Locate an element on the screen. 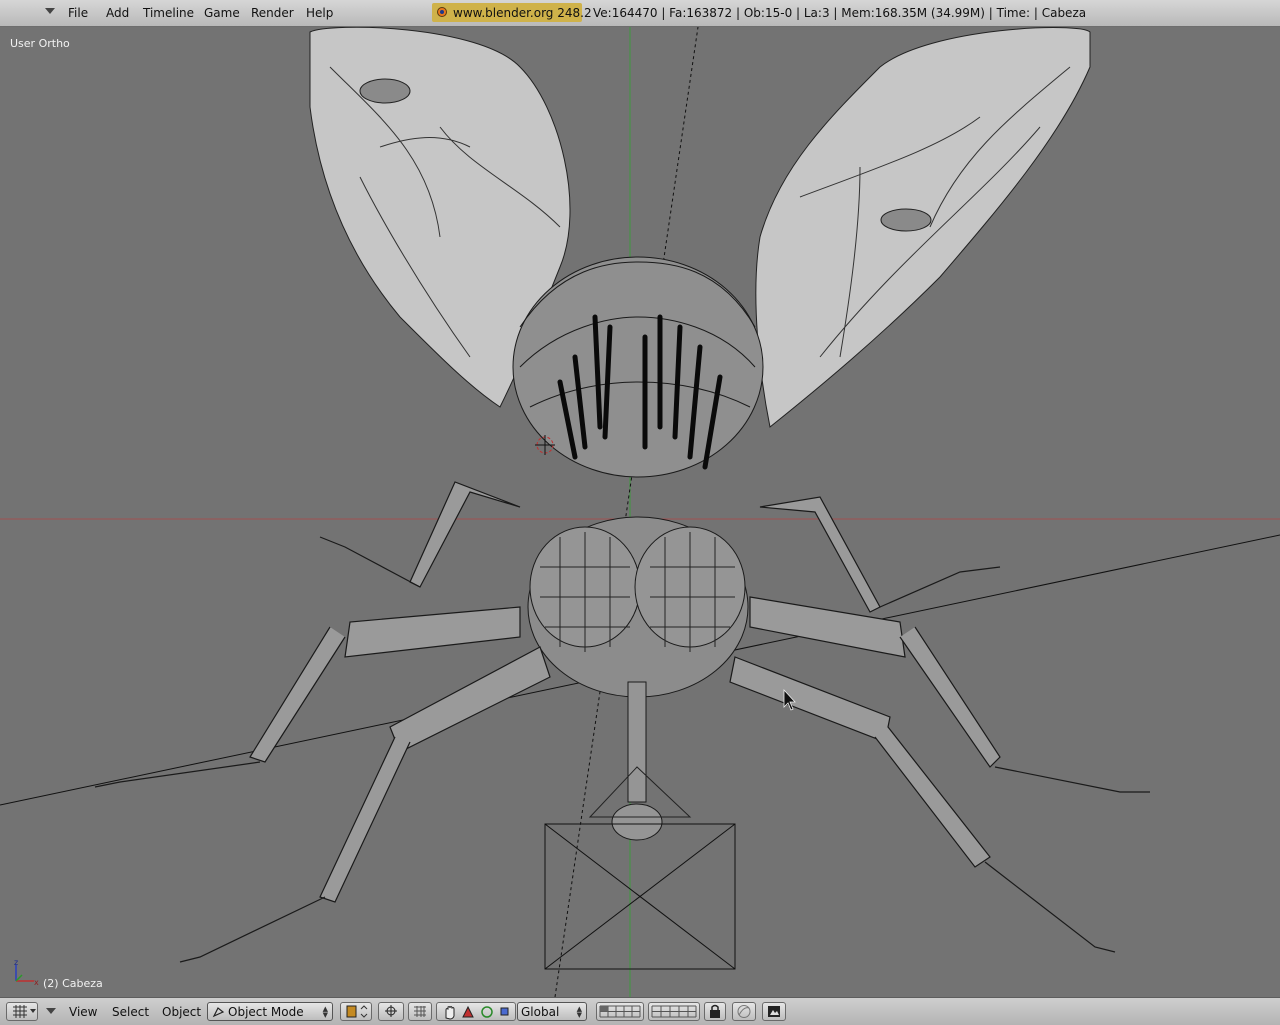 Image resolution: width=1280 pixels, height=1025 pixels. pivot-button is located at coordinates (391, 1011).